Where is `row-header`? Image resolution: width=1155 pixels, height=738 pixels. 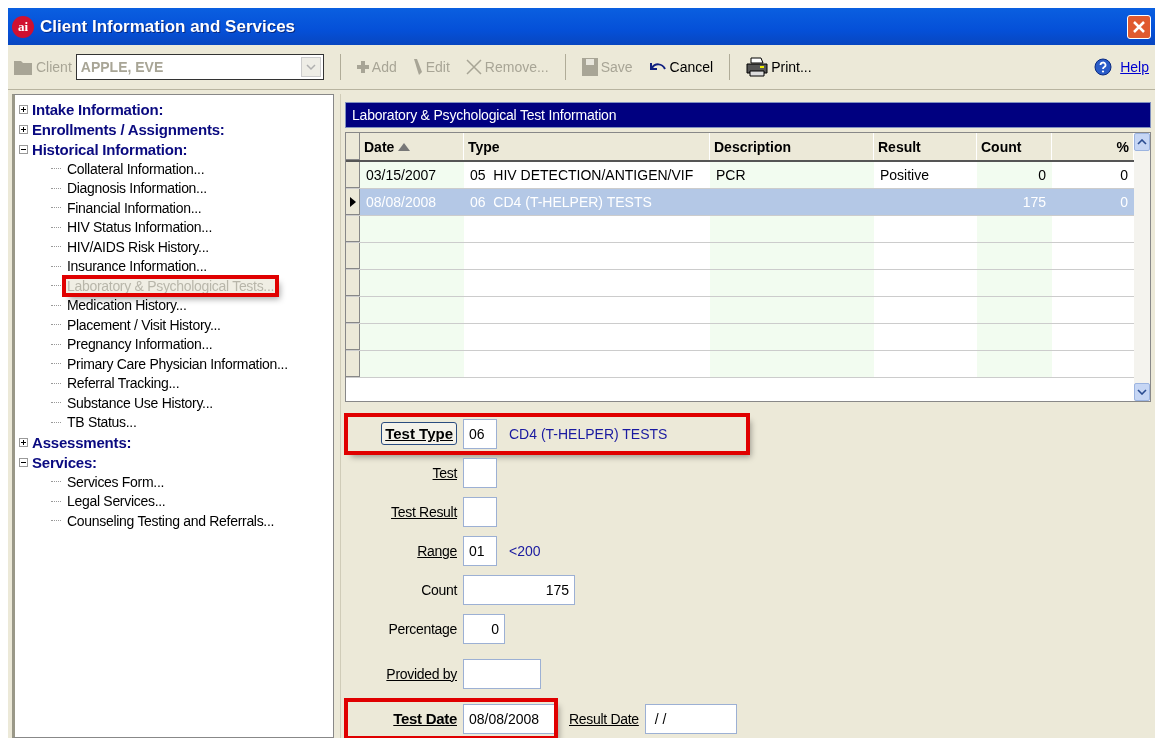 row-header is located at coordinates (353, 202).